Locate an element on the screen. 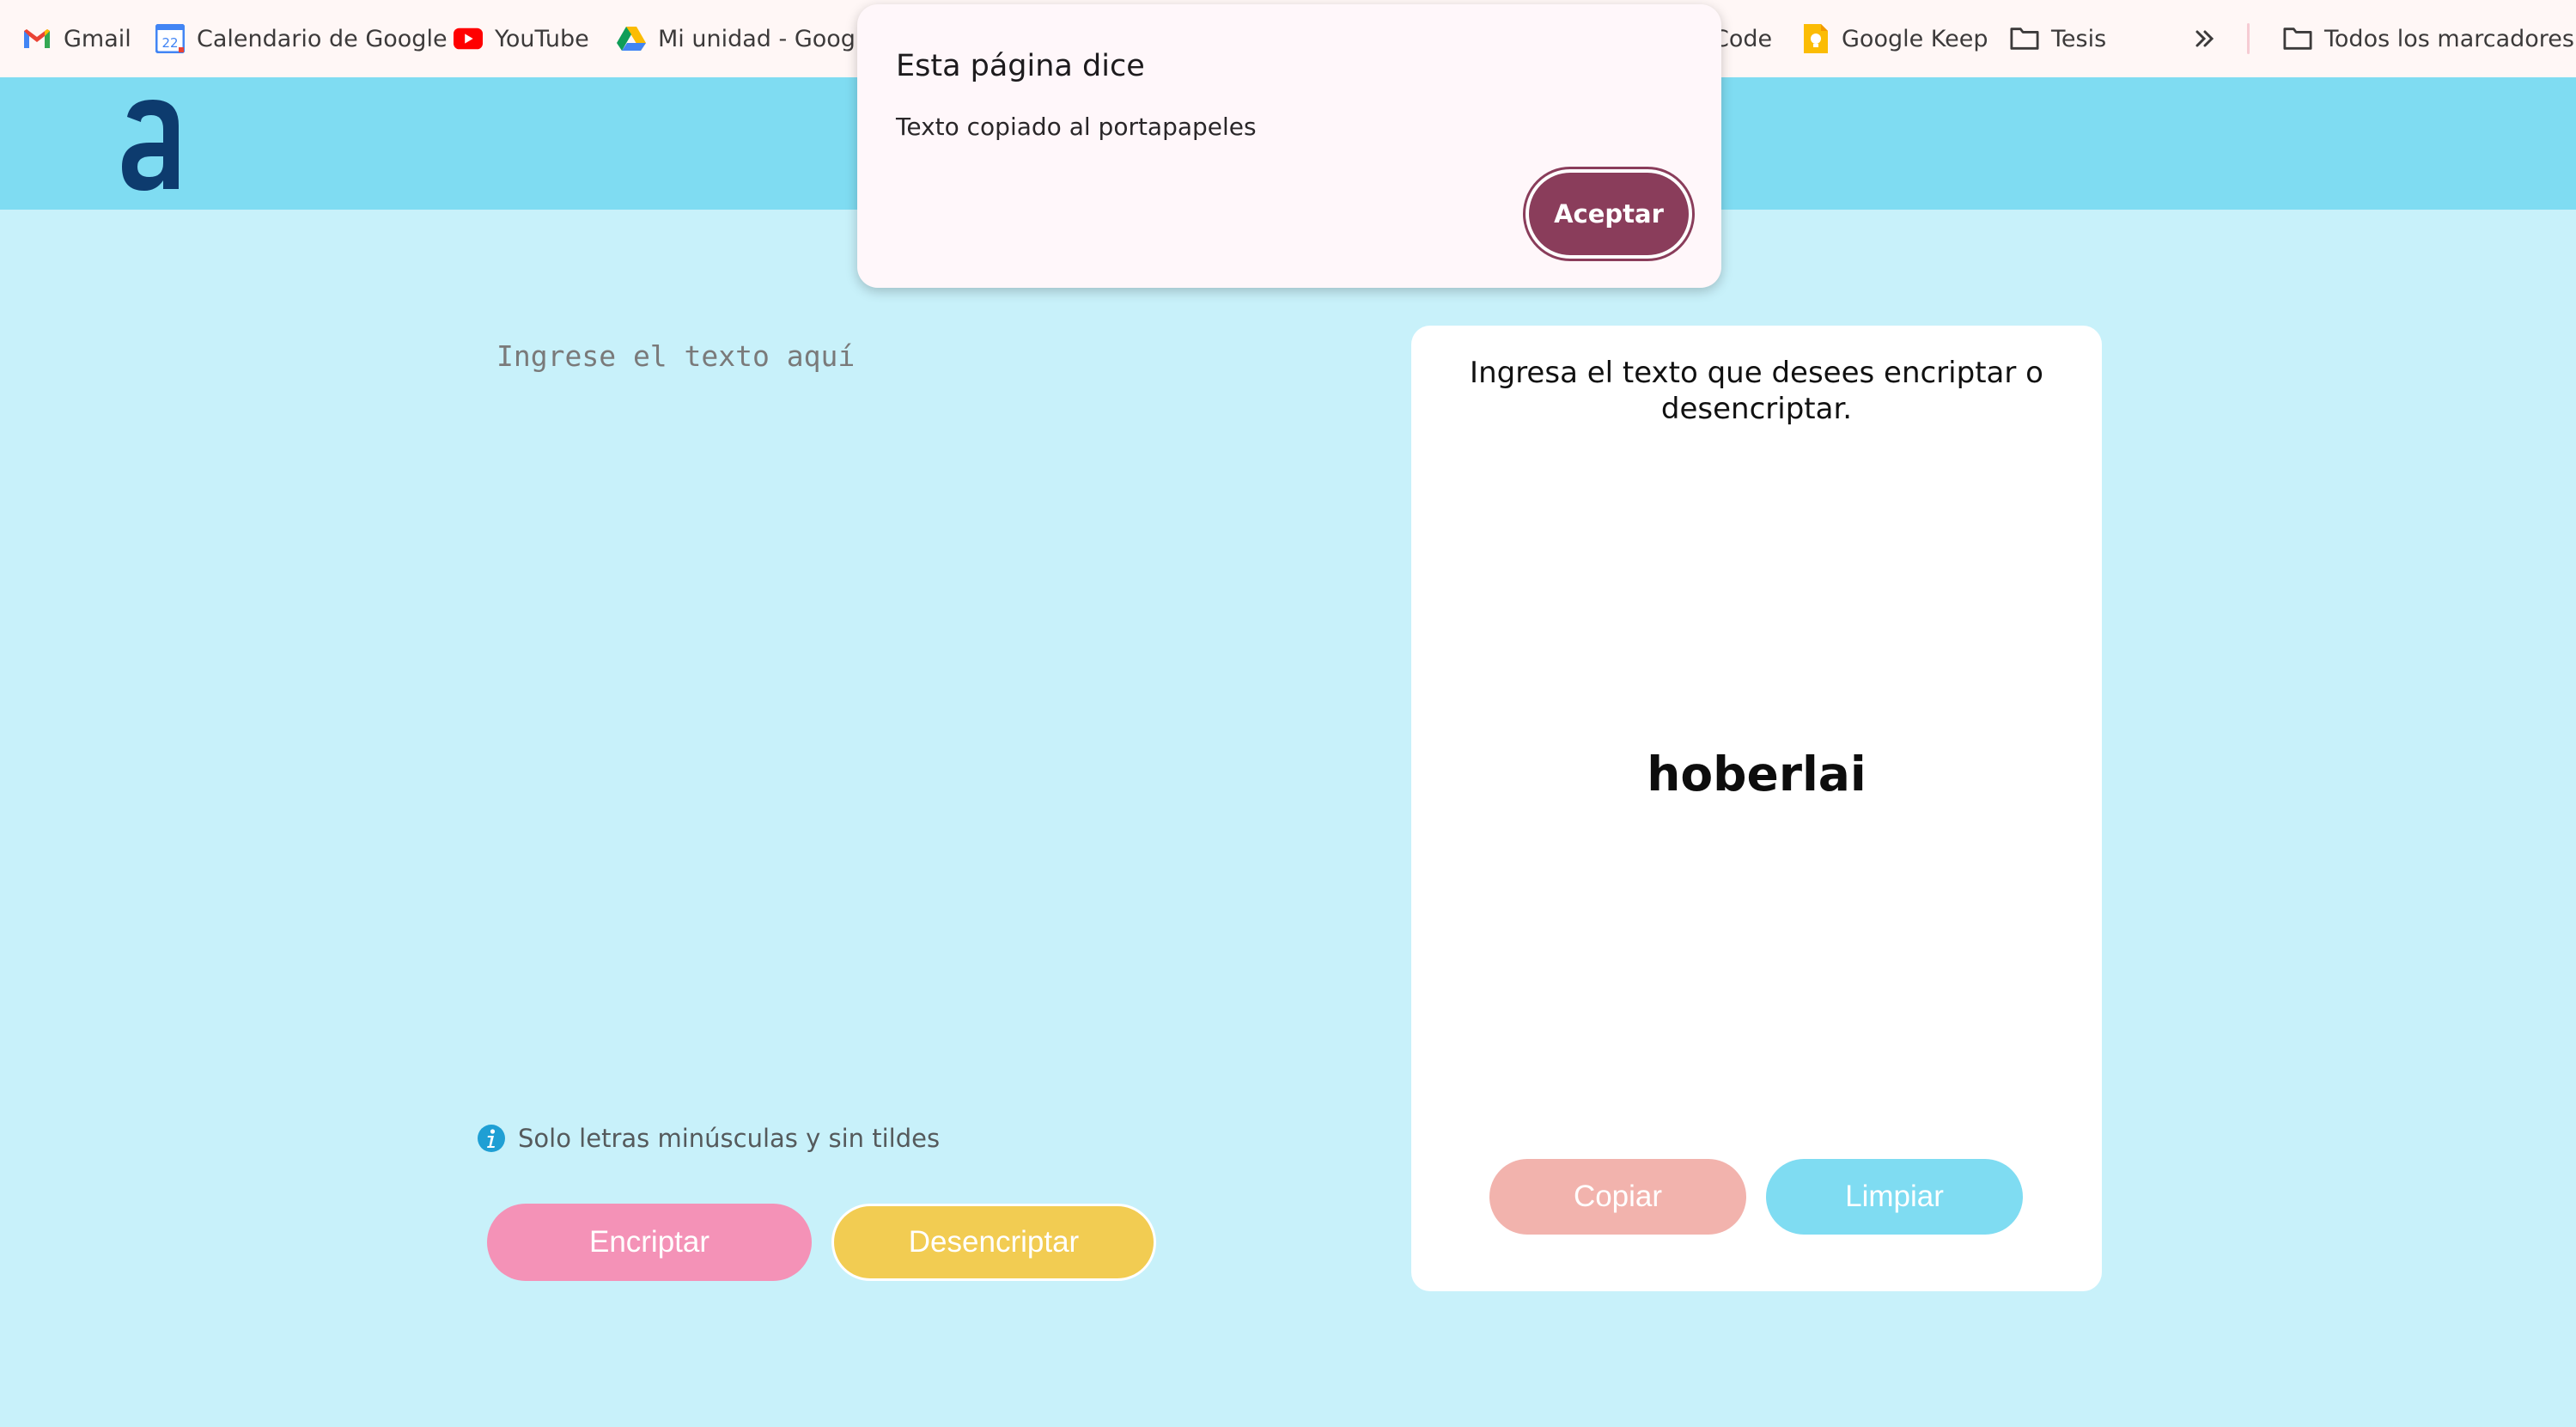 This screenshot has height=1427, width=2576. dialog-title: Esta página dice is located at coordinates (1020, 66).